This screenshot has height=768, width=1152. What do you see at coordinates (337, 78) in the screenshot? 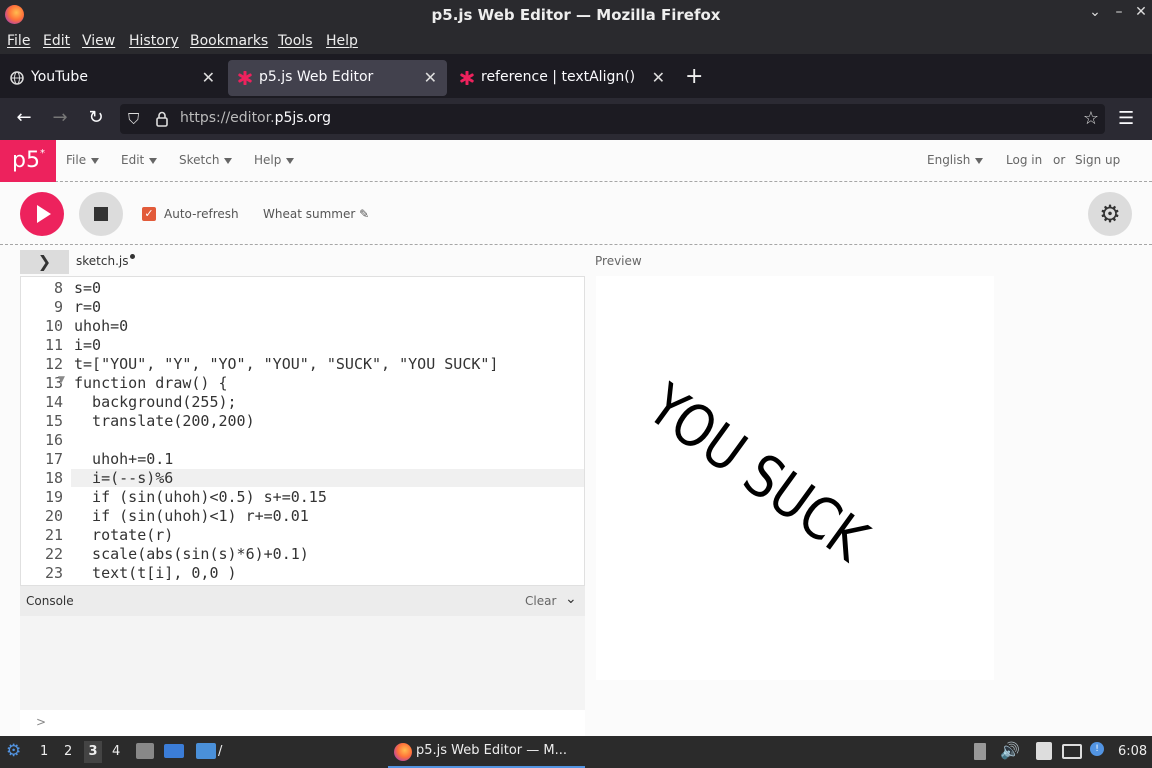
I see `tab-p5js-web-editor: p5.js Web Editor ✕` at bounding box center [337, 78].